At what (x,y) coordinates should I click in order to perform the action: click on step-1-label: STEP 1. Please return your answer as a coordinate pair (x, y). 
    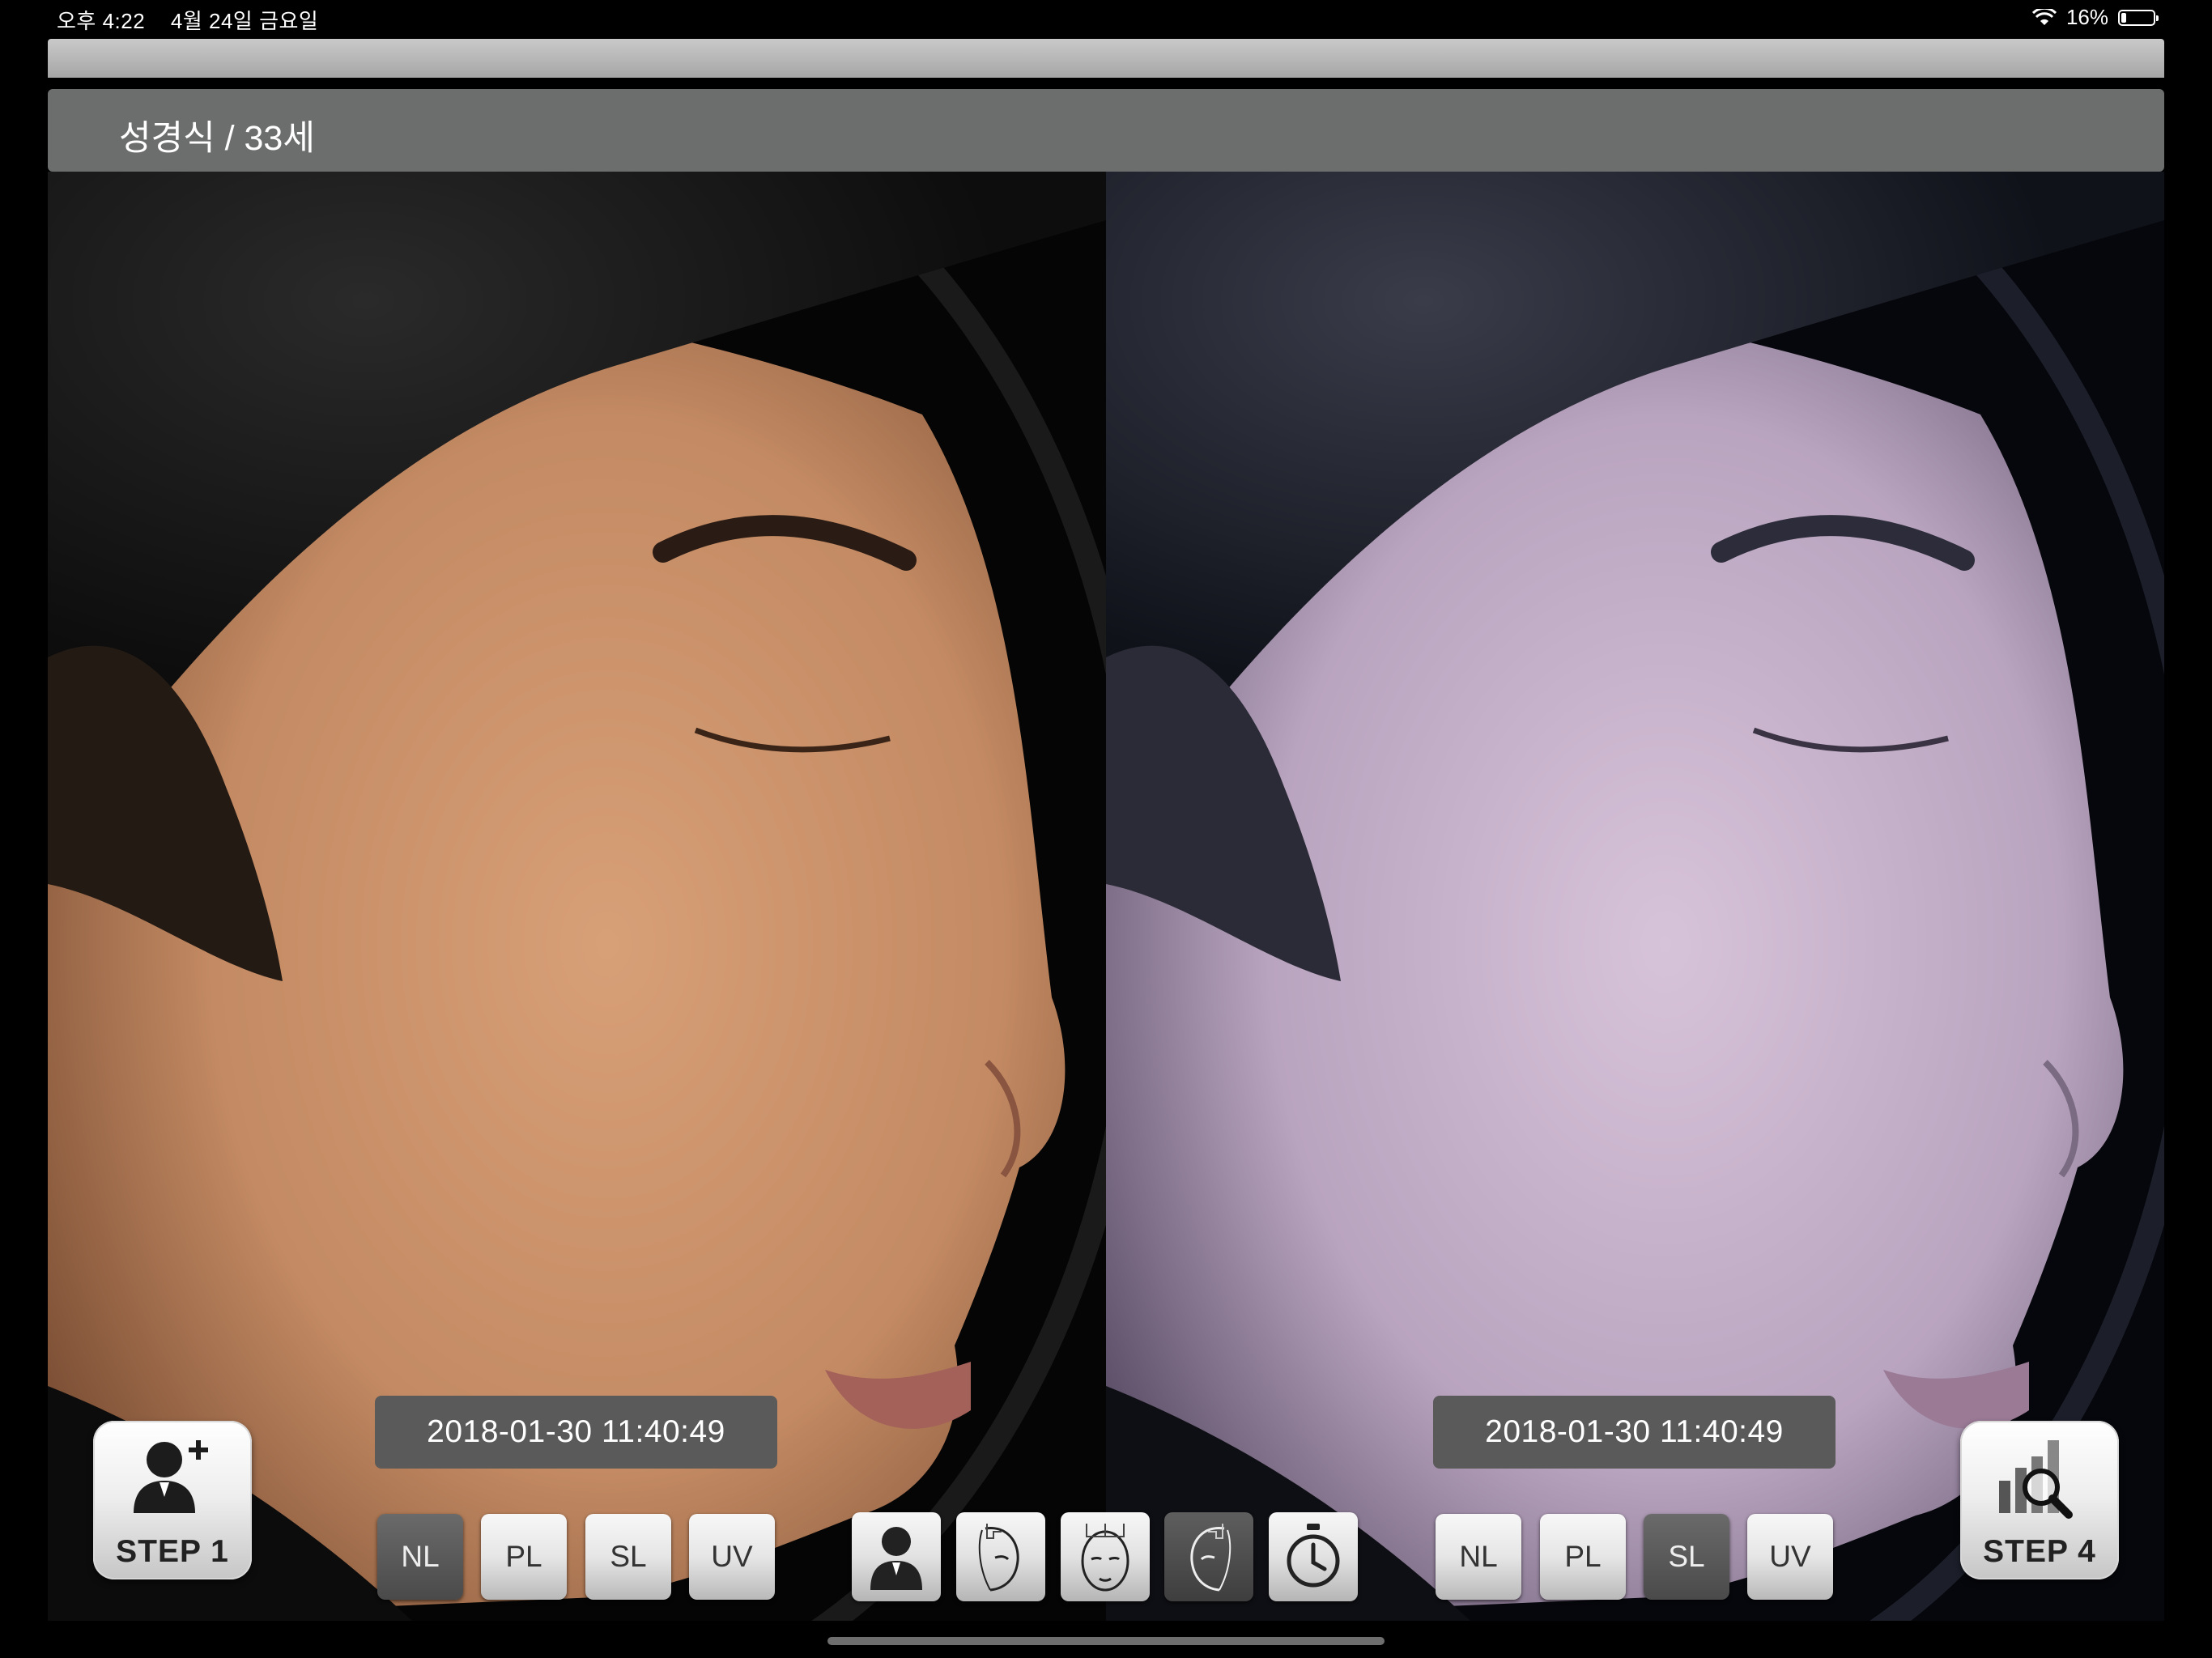
    Looking at the image, I should click on (173, 1551).